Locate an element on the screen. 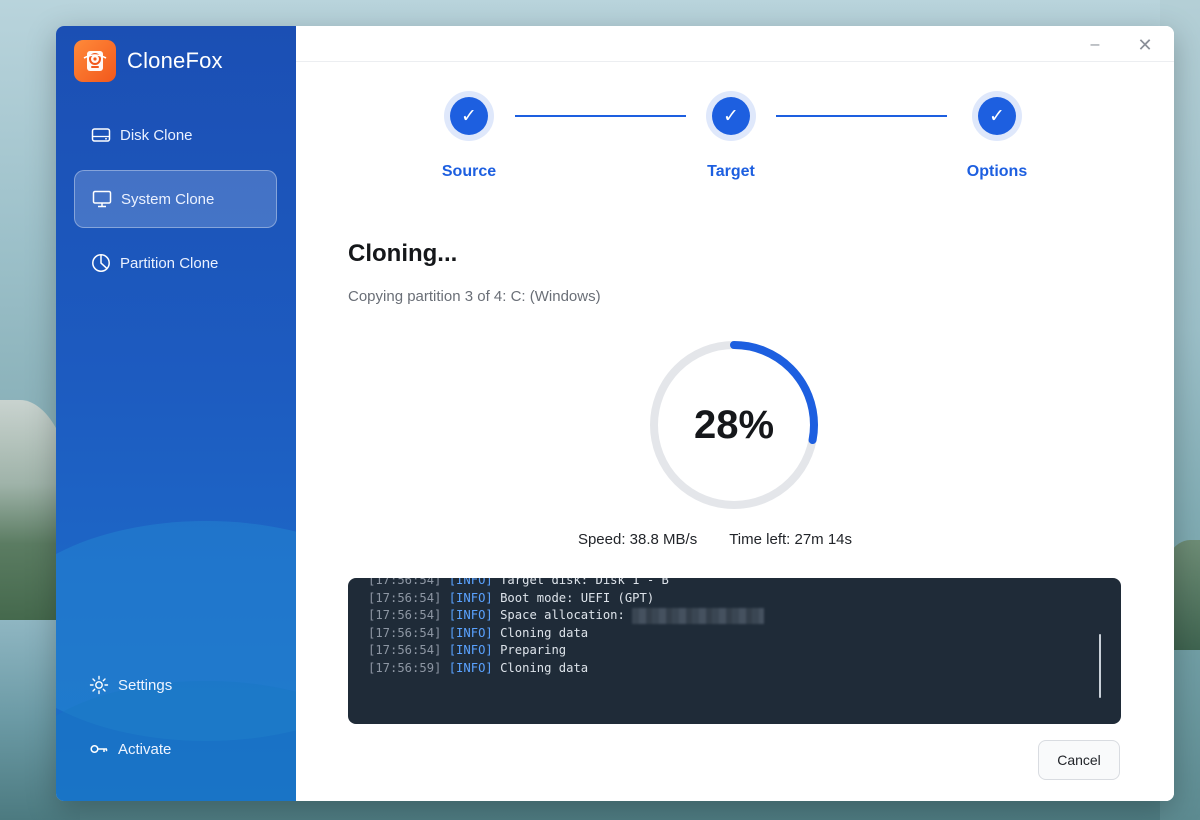 Image resolution: width=1200 pixels, height=820 pixels. sidebar-item-system-clone: System Clone is located at coordinates (175, 199).